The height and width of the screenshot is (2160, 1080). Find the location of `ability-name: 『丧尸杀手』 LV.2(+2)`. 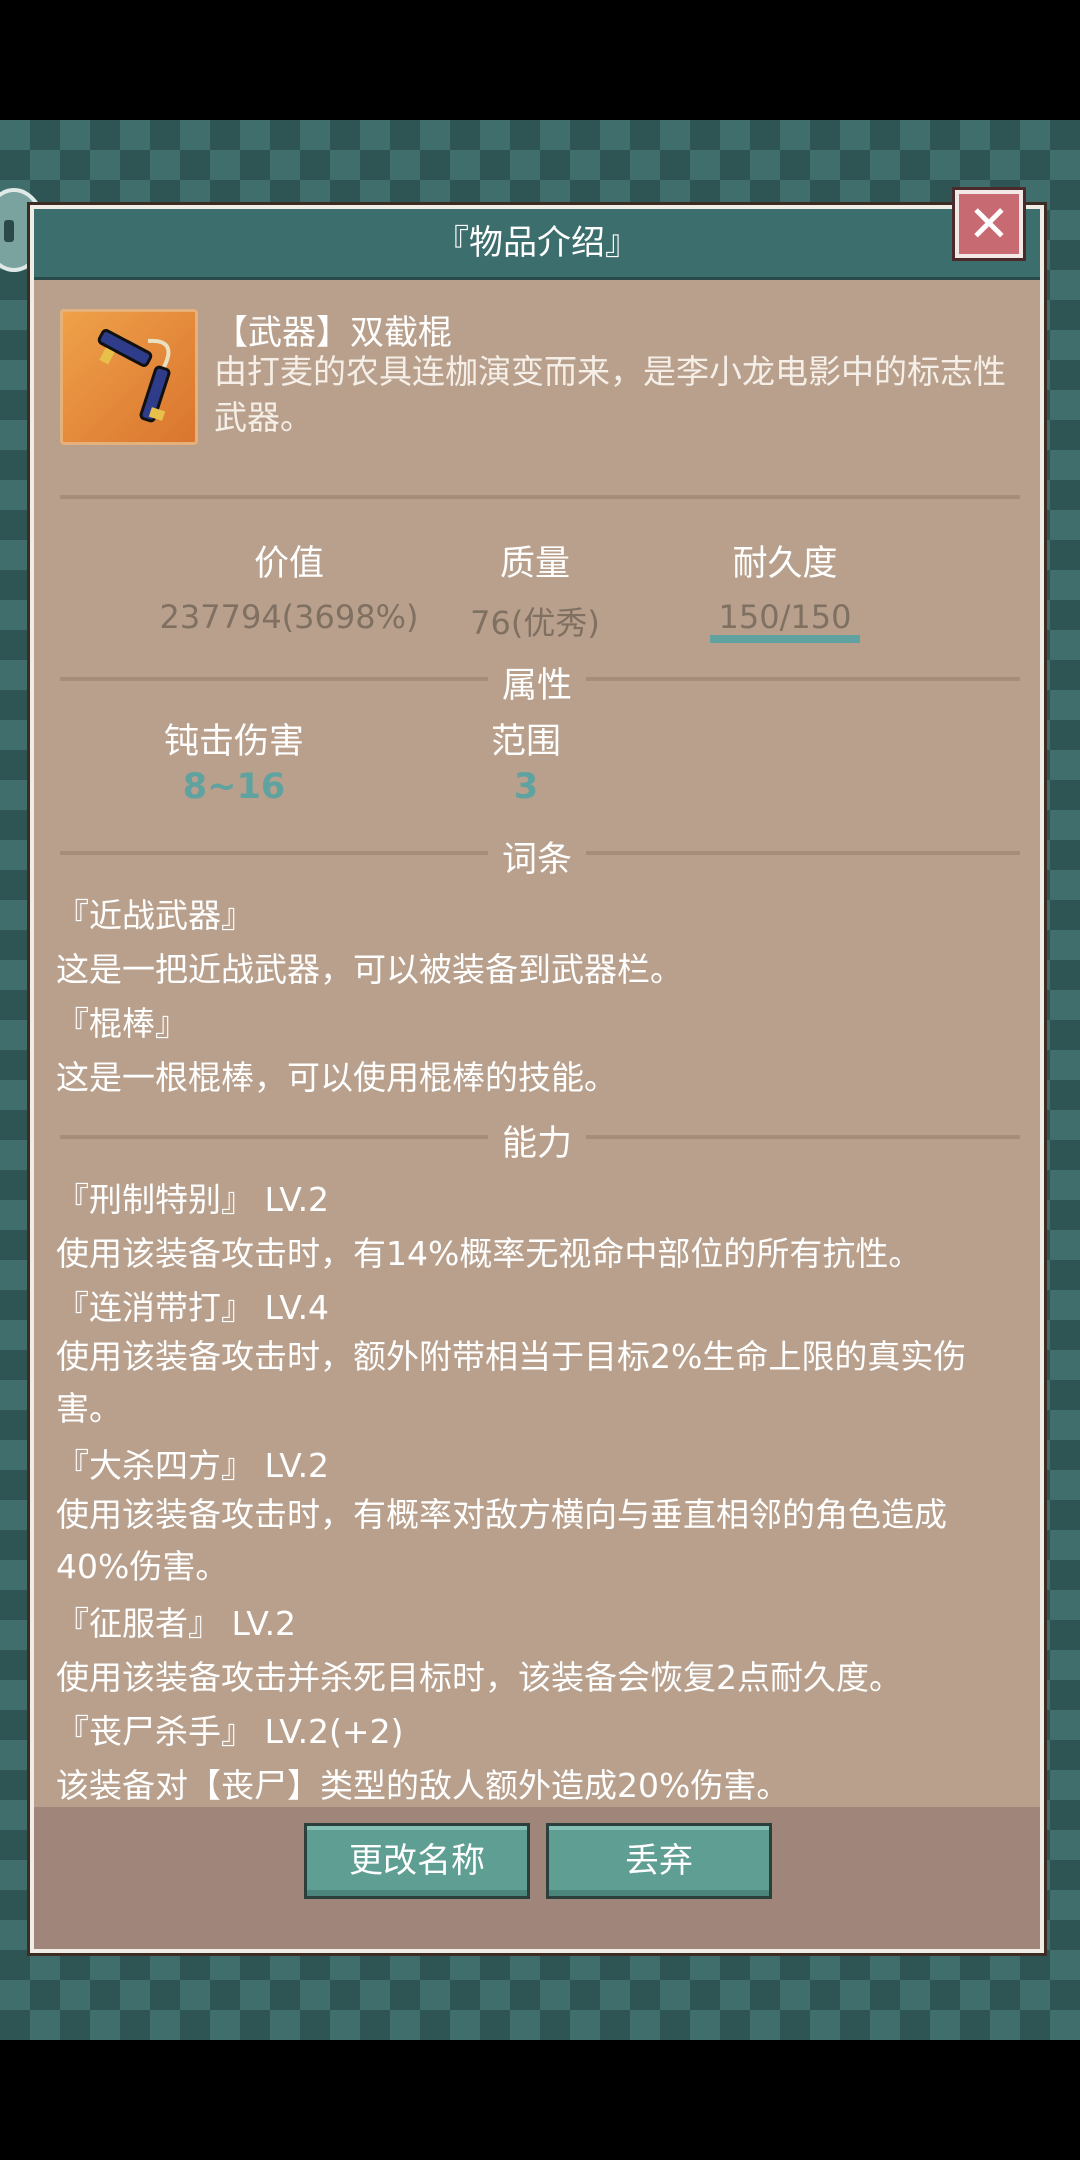

ability-name: 『丧尸杀手』 LV.2(+2) is located at coordinates (230, 1731).